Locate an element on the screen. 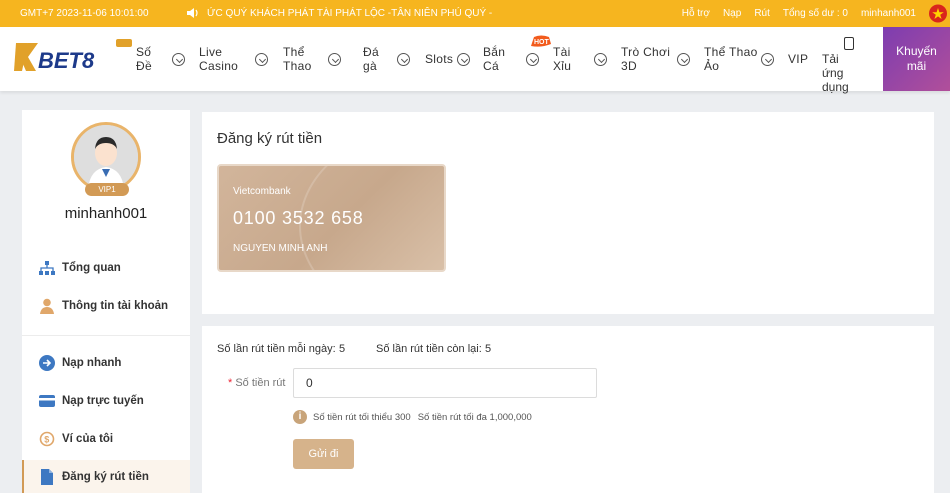 The width and height of the screenshot is (950, 493). sidebar-item-quick-deposit: Nạp nhanh is located at coordinates (106, 363).